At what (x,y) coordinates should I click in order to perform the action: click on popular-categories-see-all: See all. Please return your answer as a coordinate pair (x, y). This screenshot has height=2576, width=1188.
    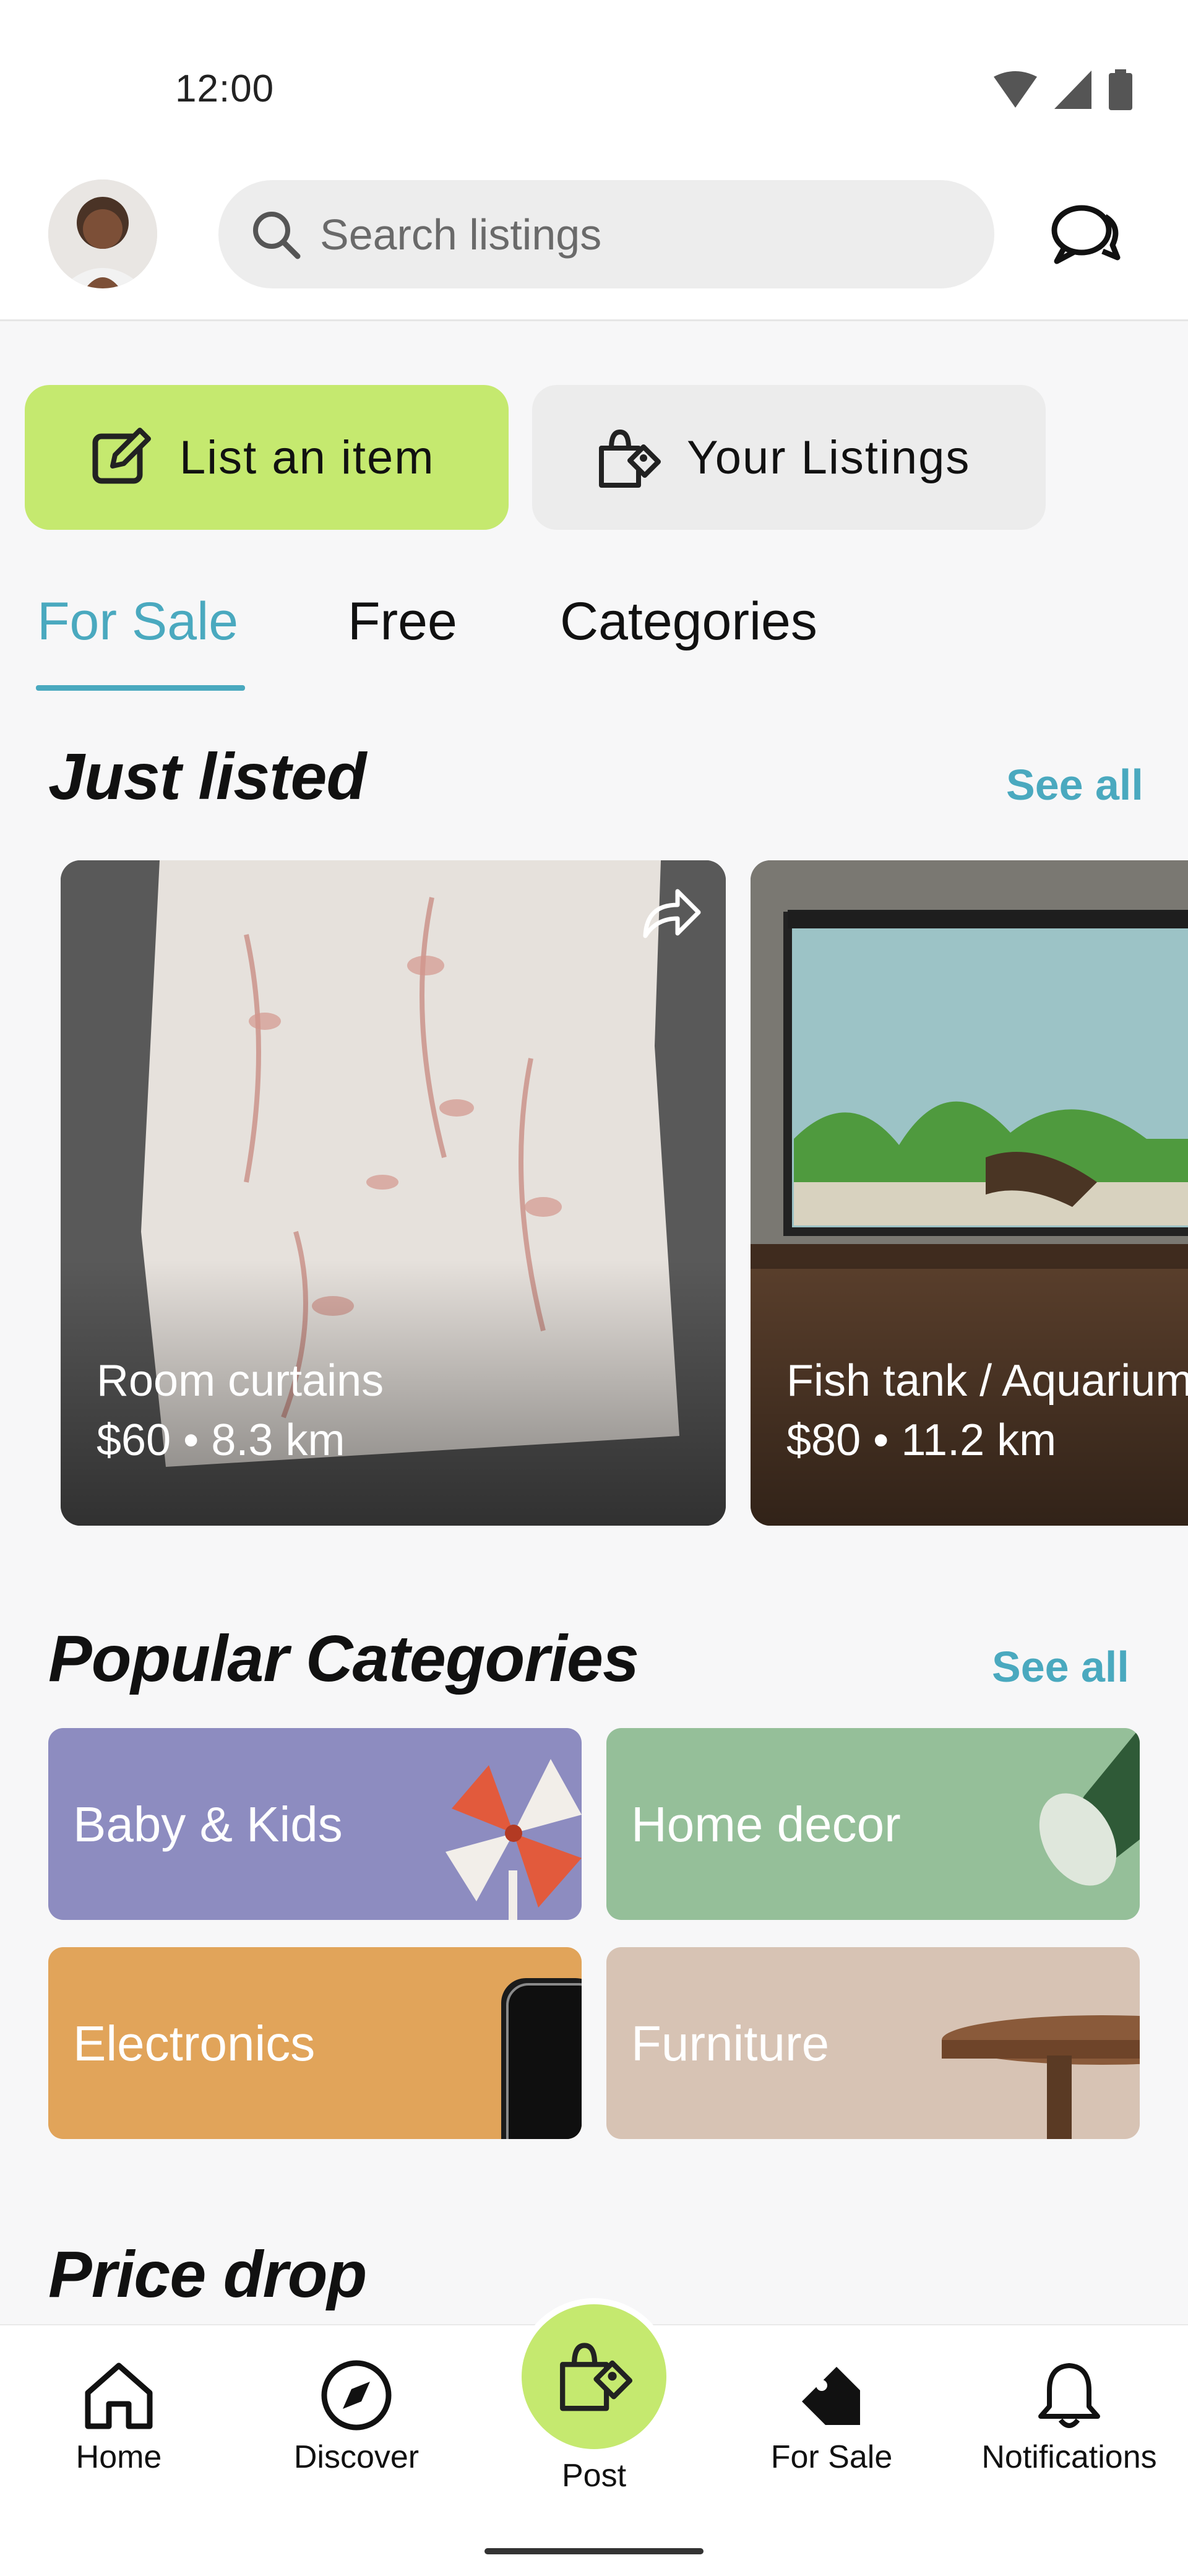
    Looking at the image, I should click on (1060, 1667).